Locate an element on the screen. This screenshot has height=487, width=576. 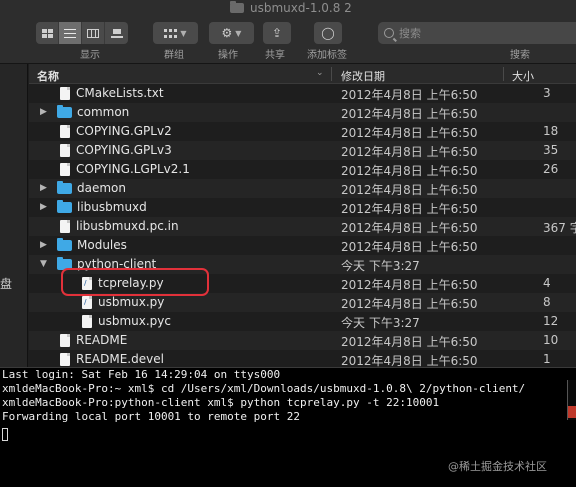
watermark: @稀土掘金技术社区 is located at coordinates (497, 466).